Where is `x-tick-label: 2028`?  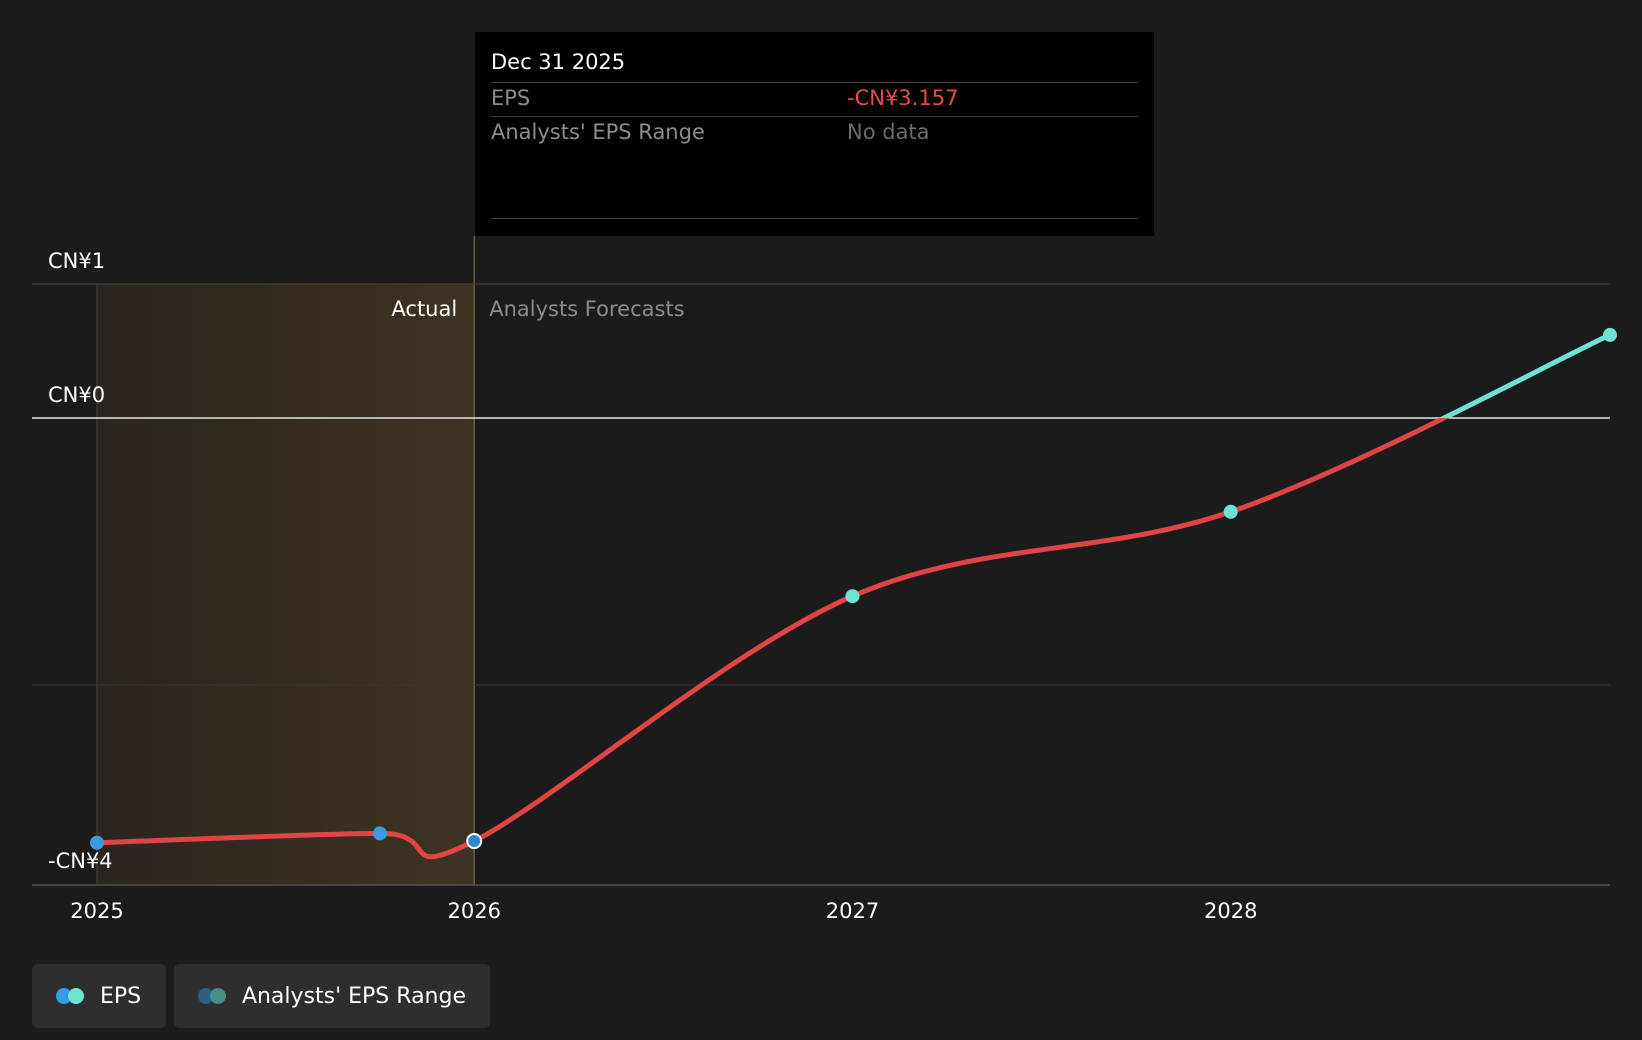
x-tick-label: 2028 is located at coordinates (1230, 911).